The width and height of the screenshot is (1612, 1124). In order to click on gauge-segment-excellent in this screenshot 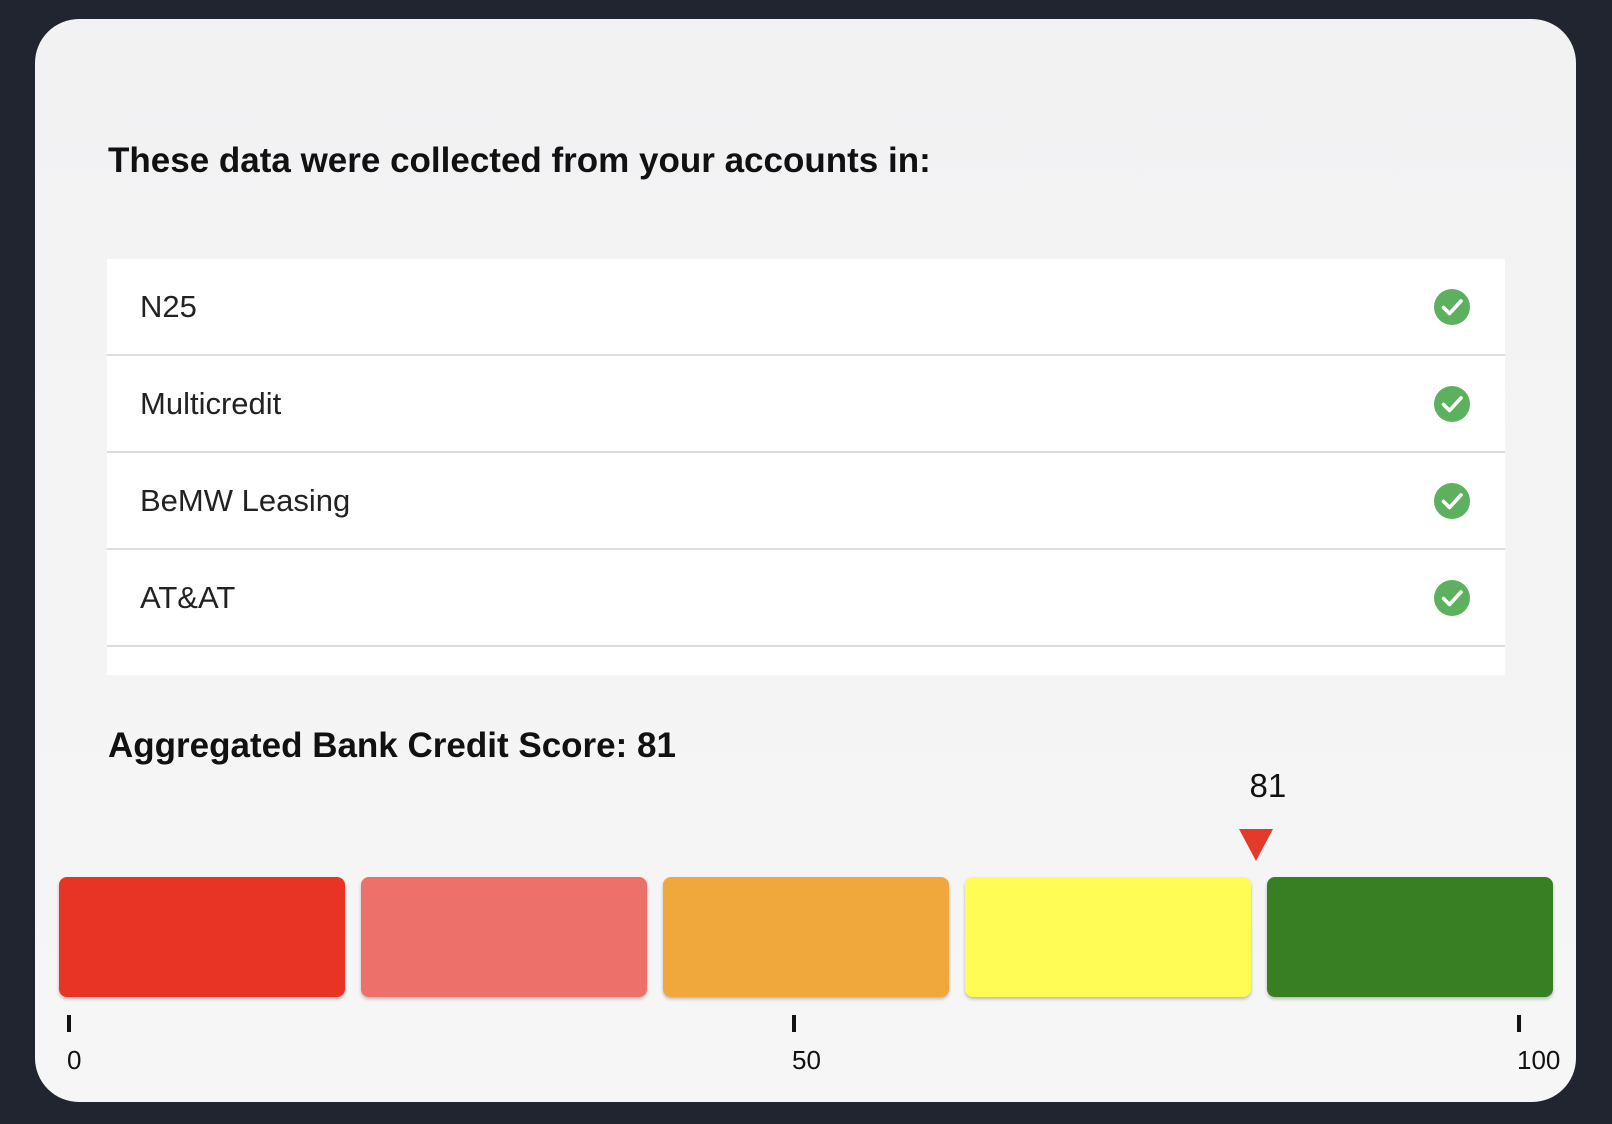, I will do `click(1410, 937)`.